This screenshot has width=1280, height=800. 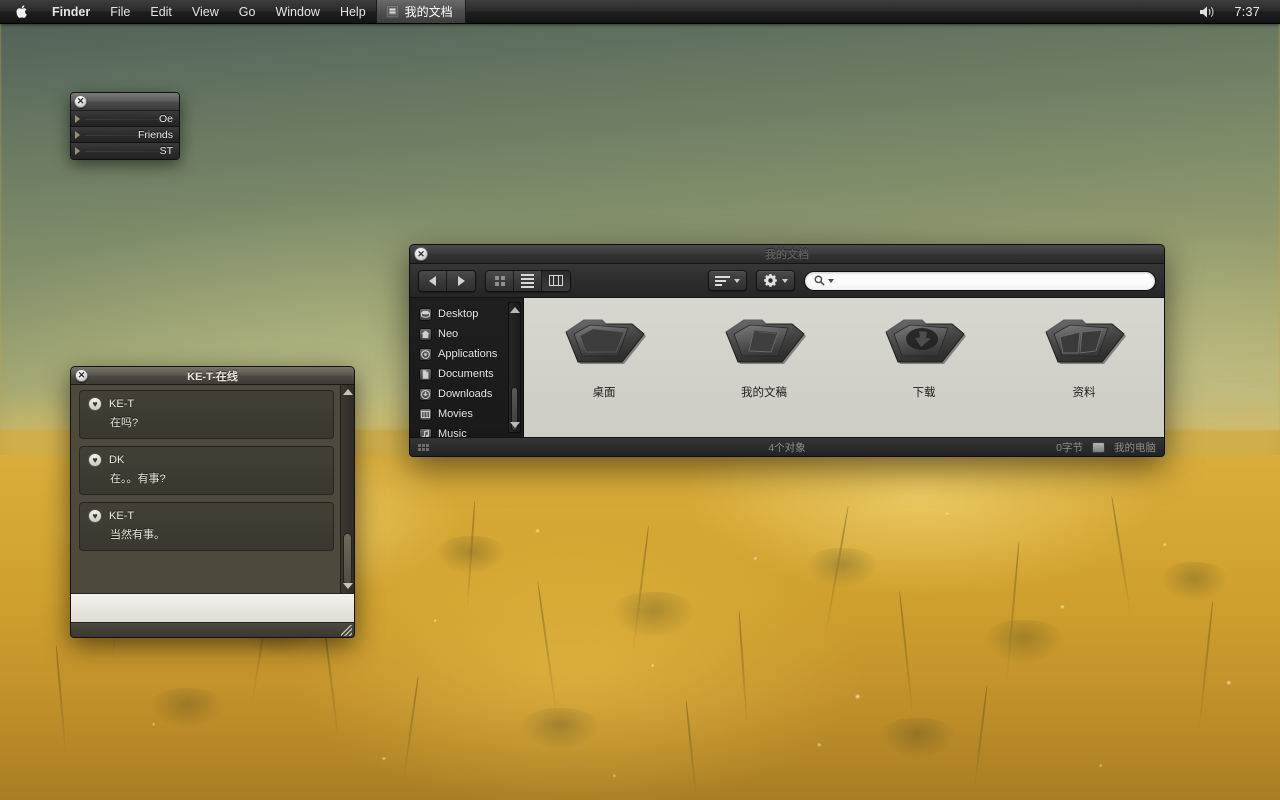 I want to click on gear-icon, so click(x=770, y=280).